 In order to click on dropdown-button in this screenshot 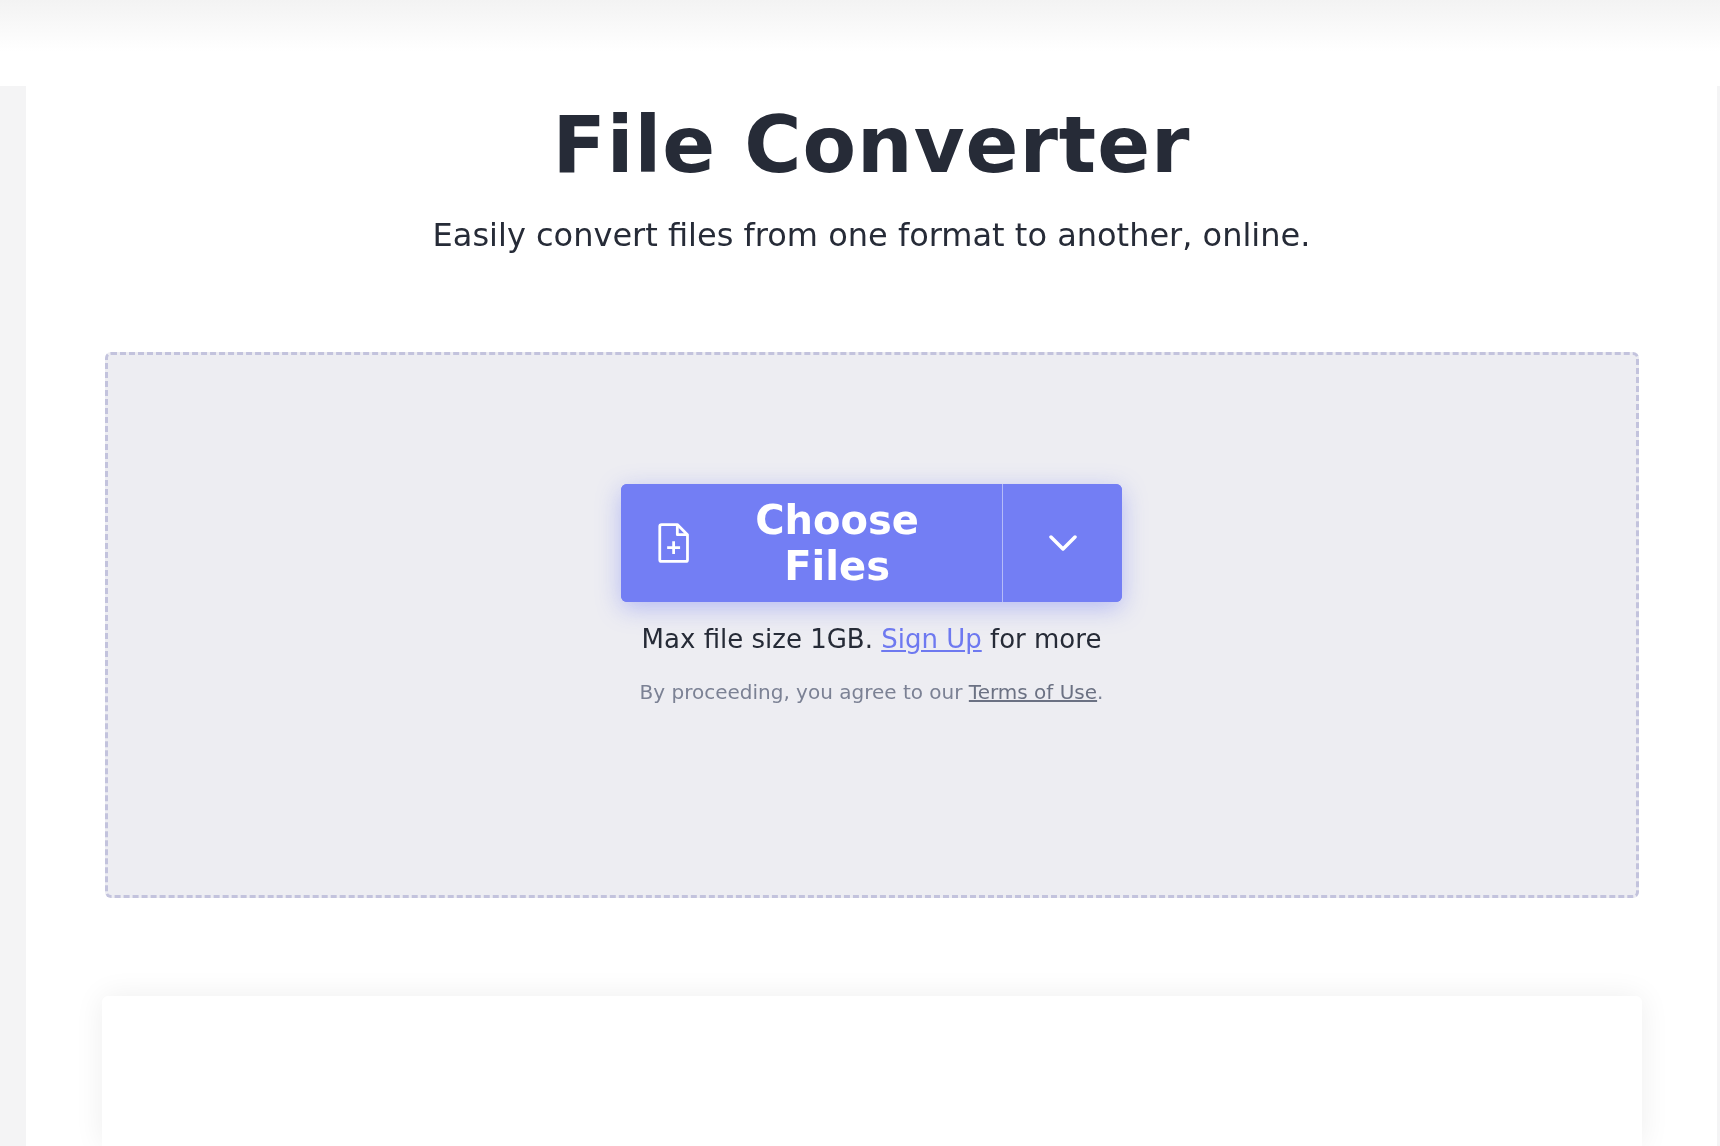, I will do `click(1062, 543)`.